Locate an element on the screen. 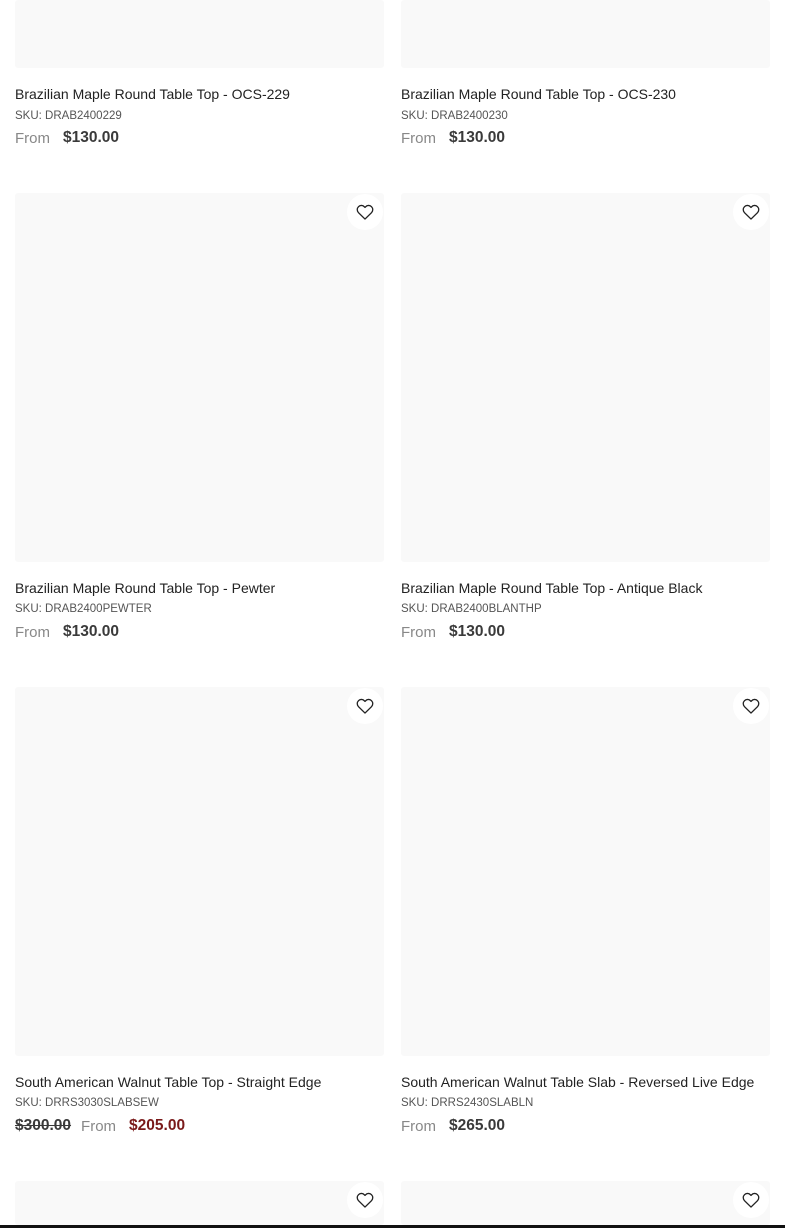 The height and width of the screenshot is (1228, 785). sale-price: $205.00 is located at coordinates (157, 1125).